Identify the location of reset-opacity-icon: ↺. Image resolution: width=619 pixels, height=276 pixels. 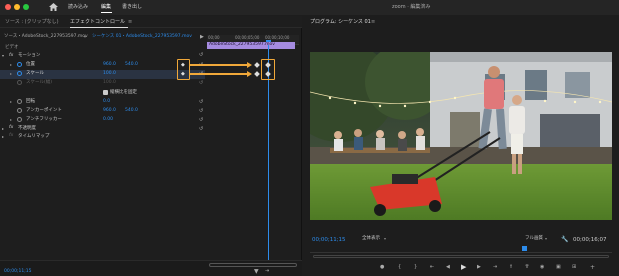
(201, 129).